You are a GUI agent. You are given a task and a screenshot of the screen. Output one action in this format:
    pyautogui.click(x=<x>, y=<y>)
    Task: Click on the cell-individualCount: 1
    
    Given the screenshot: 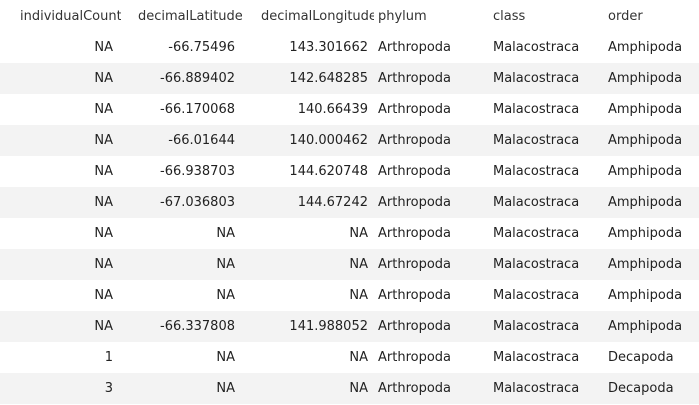 What is the action you would take?
    pyautogui.click(x=108, y=357)
    